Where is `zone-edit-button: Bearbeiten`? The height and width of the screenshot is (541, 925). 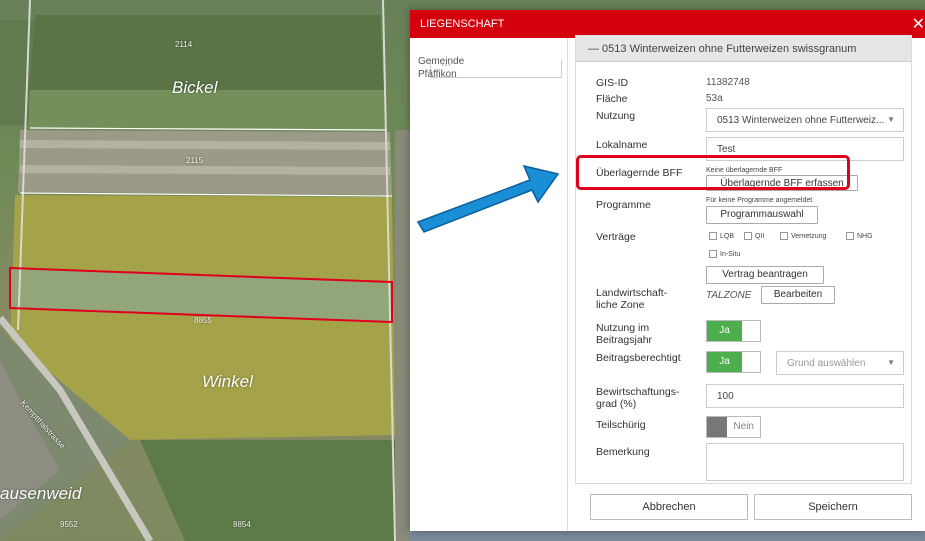
zone-edit-button: Bearbeiten is located at coordinates (798, 295).